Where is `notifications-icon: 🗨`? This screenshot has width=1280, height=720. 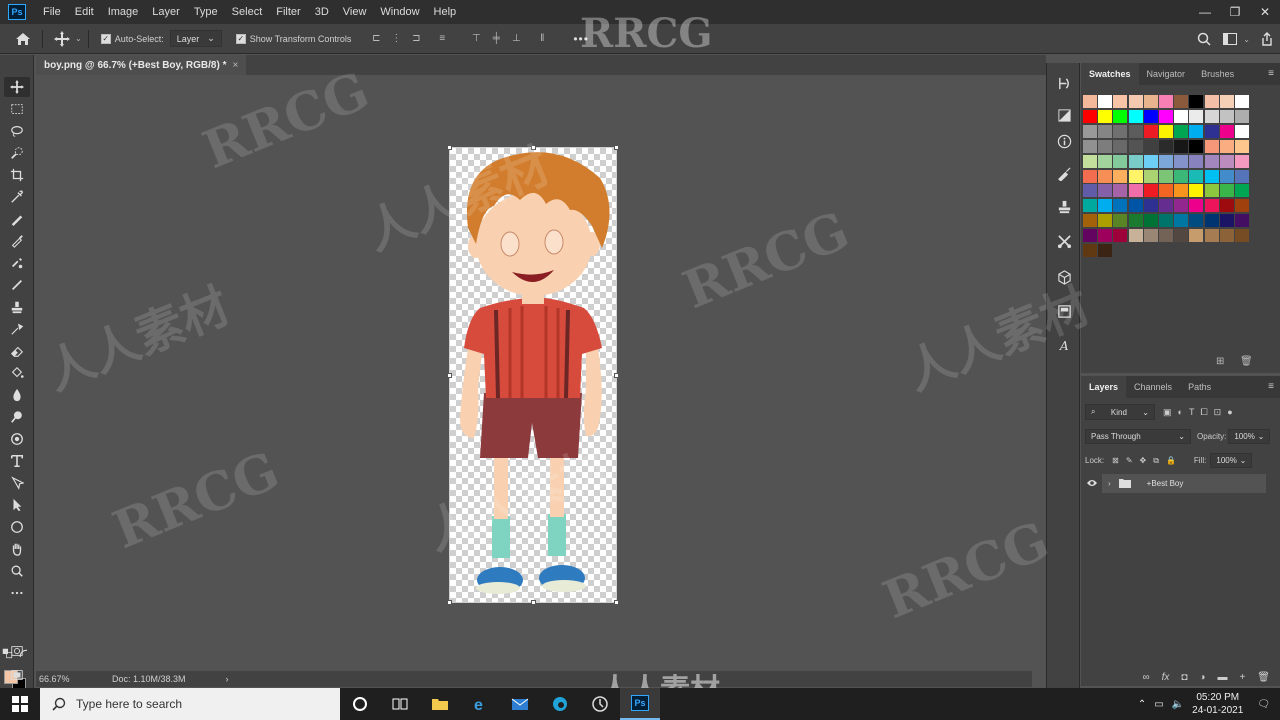 notifications-icon: 🗨 is located at coordinates (1263, 704).